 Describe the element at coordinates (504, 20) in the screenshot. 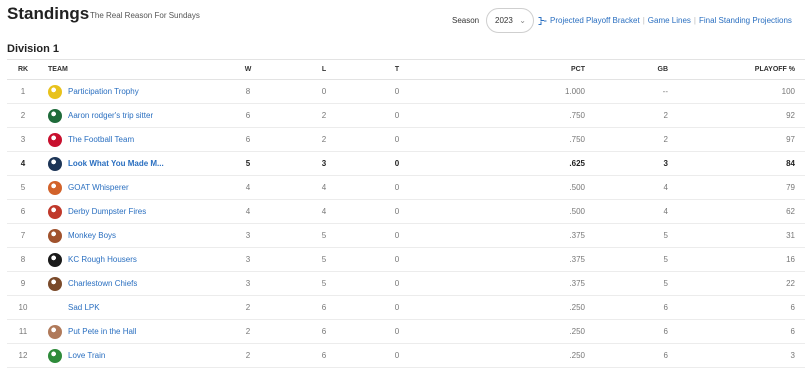

I see `season-value: 2023` at that location.